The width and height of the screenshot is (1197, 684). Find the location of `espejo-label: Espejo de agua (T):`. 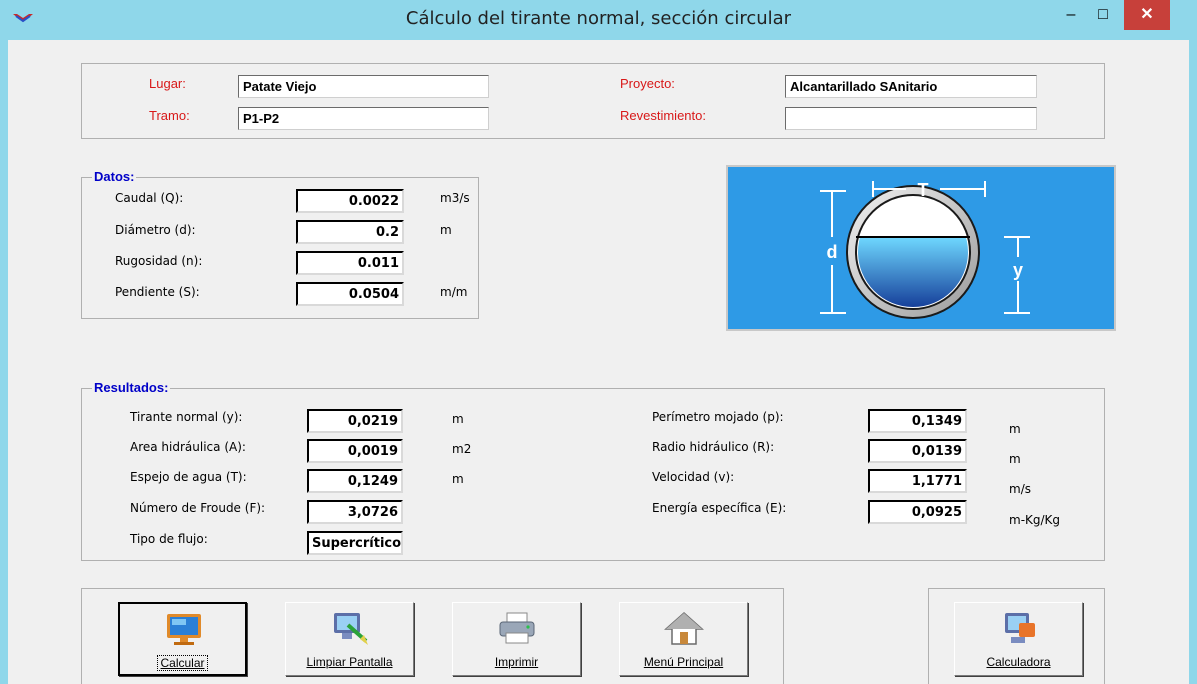

espejo-label: Espejo de agua (T): is located at coordinates (188, 477).